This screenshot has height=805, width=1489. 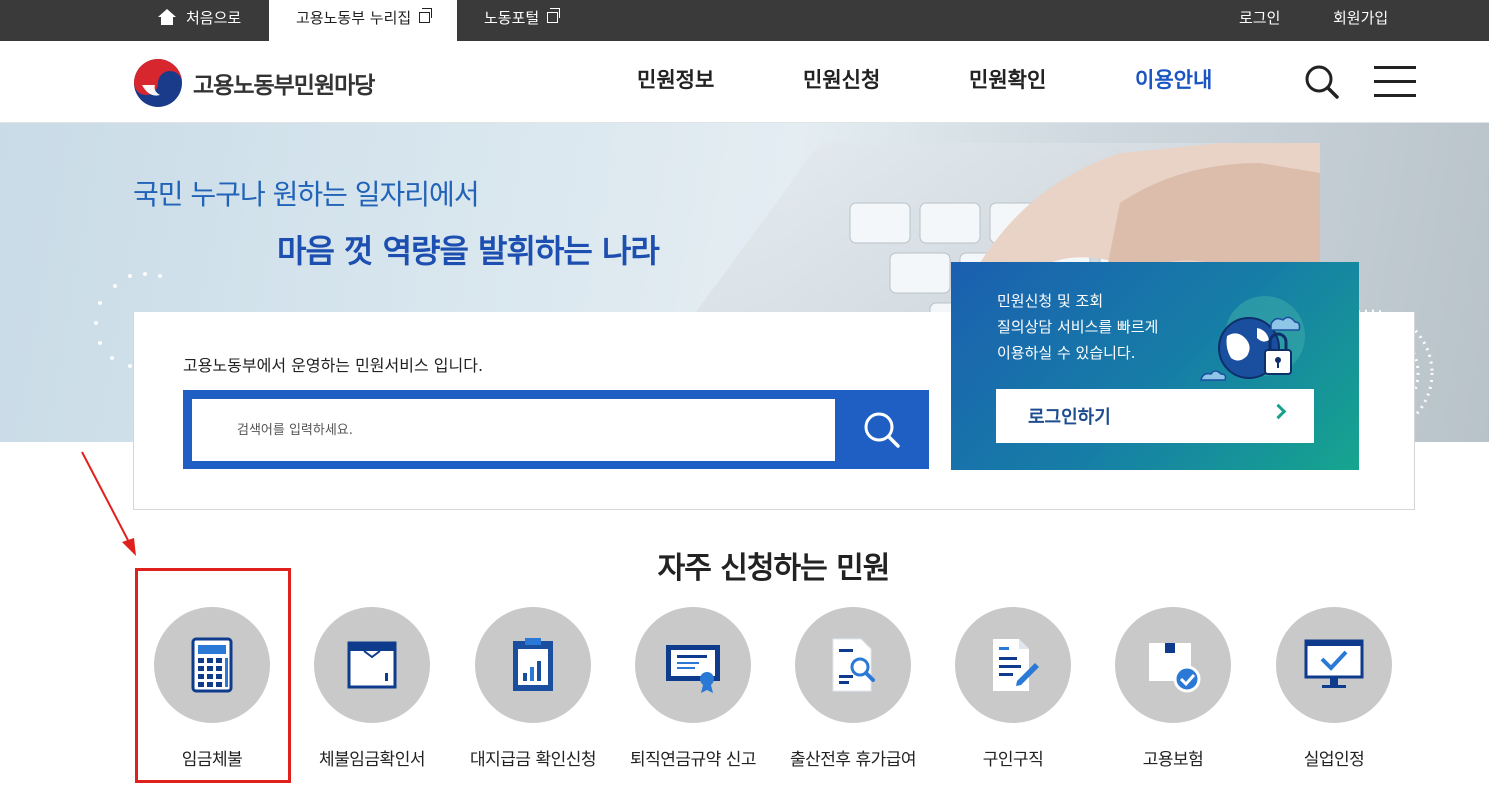 I want to click on monitor-check-icon, so click(x=1334, y=663).